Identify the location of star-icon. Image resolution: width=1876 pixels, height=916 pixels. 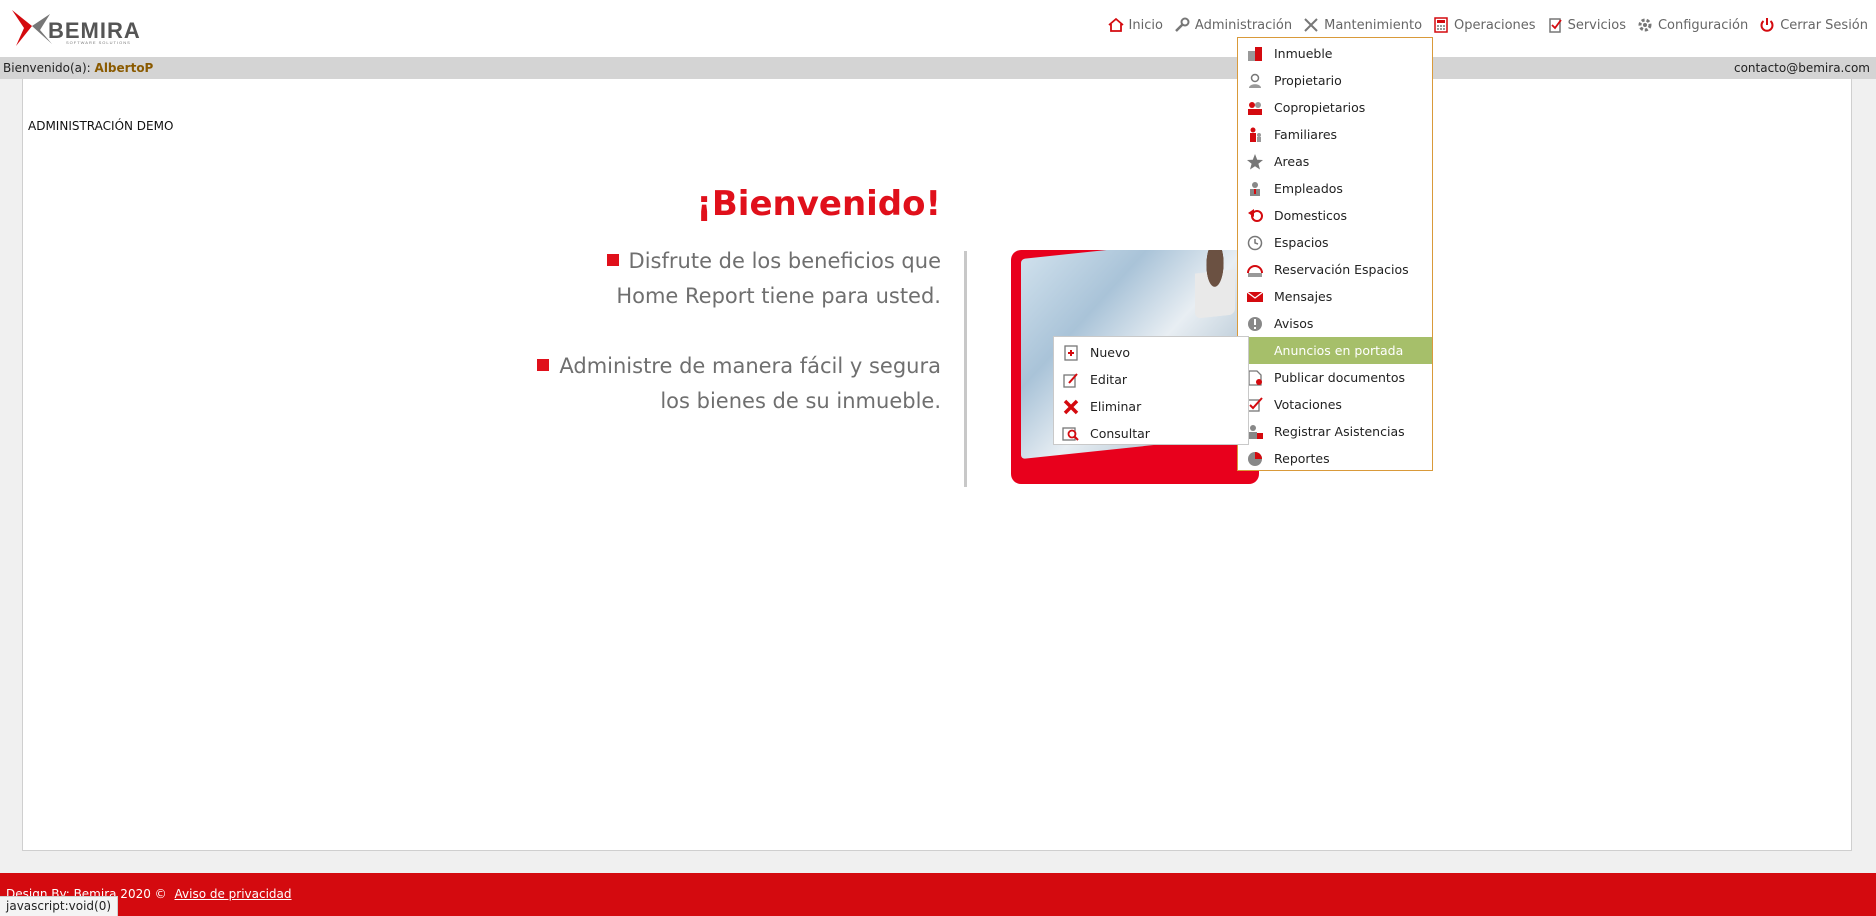
(1255, 161).